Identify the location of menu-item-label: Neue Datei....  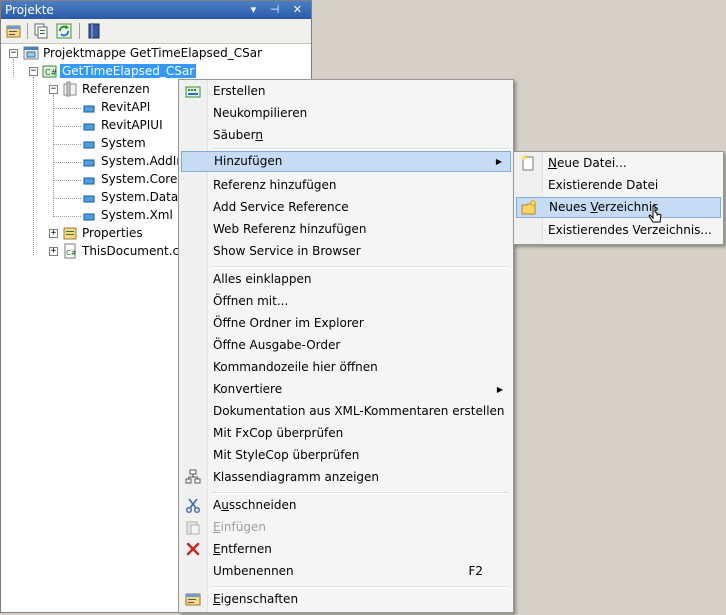
(587, 163).